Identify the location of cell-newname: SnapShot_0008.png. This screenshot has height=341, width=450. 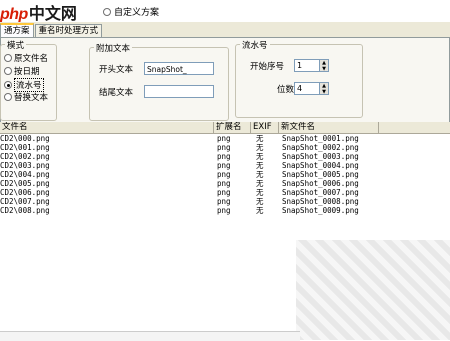
(320, 201).